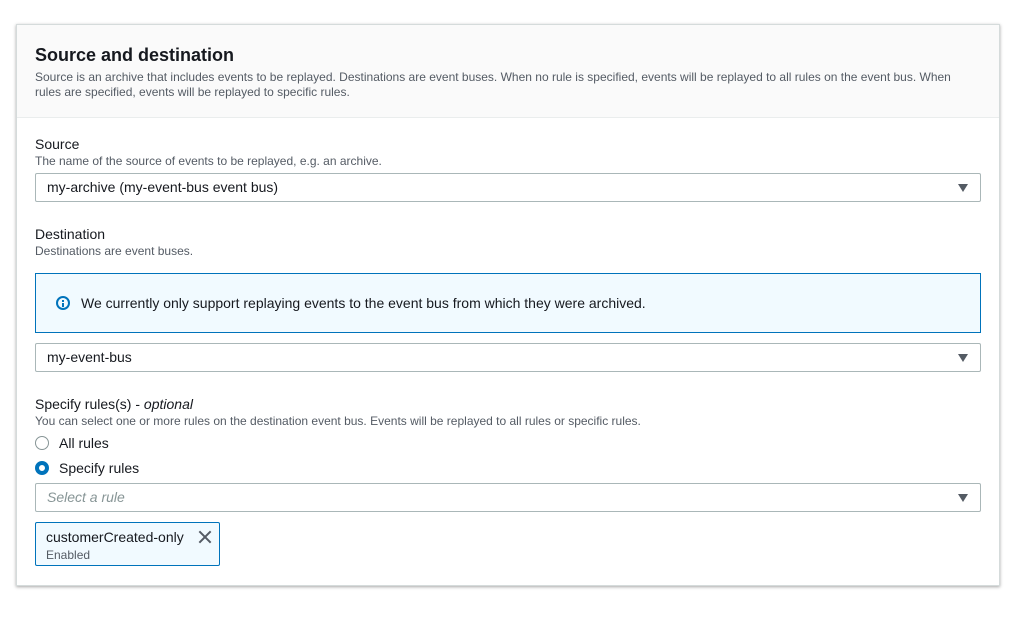  Describe the element at coordinates (508, 187) in the screenshot. I see `source-select: my-archive (my-event-bus event bus)` at that location.